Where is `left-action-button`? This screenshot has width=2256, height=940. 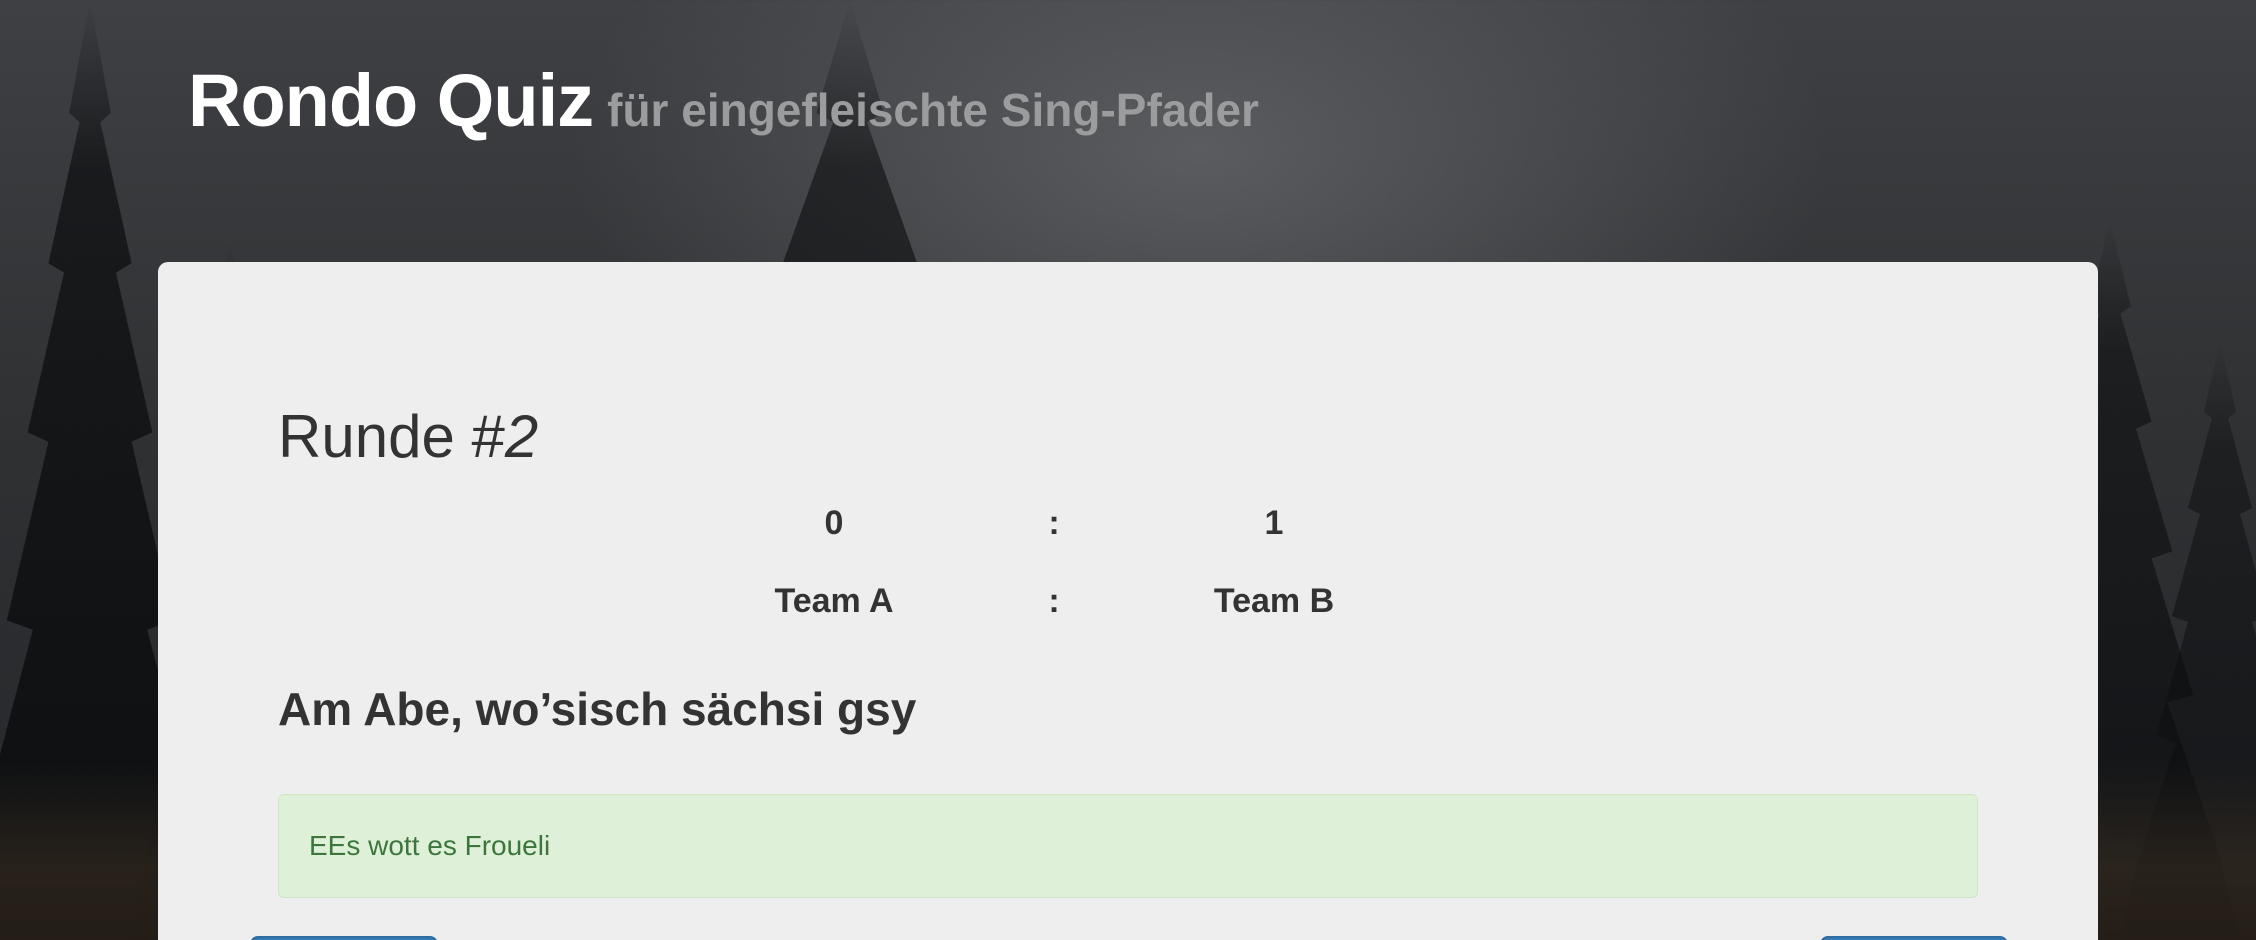 left-action-button is located at coordinates (344, 938).